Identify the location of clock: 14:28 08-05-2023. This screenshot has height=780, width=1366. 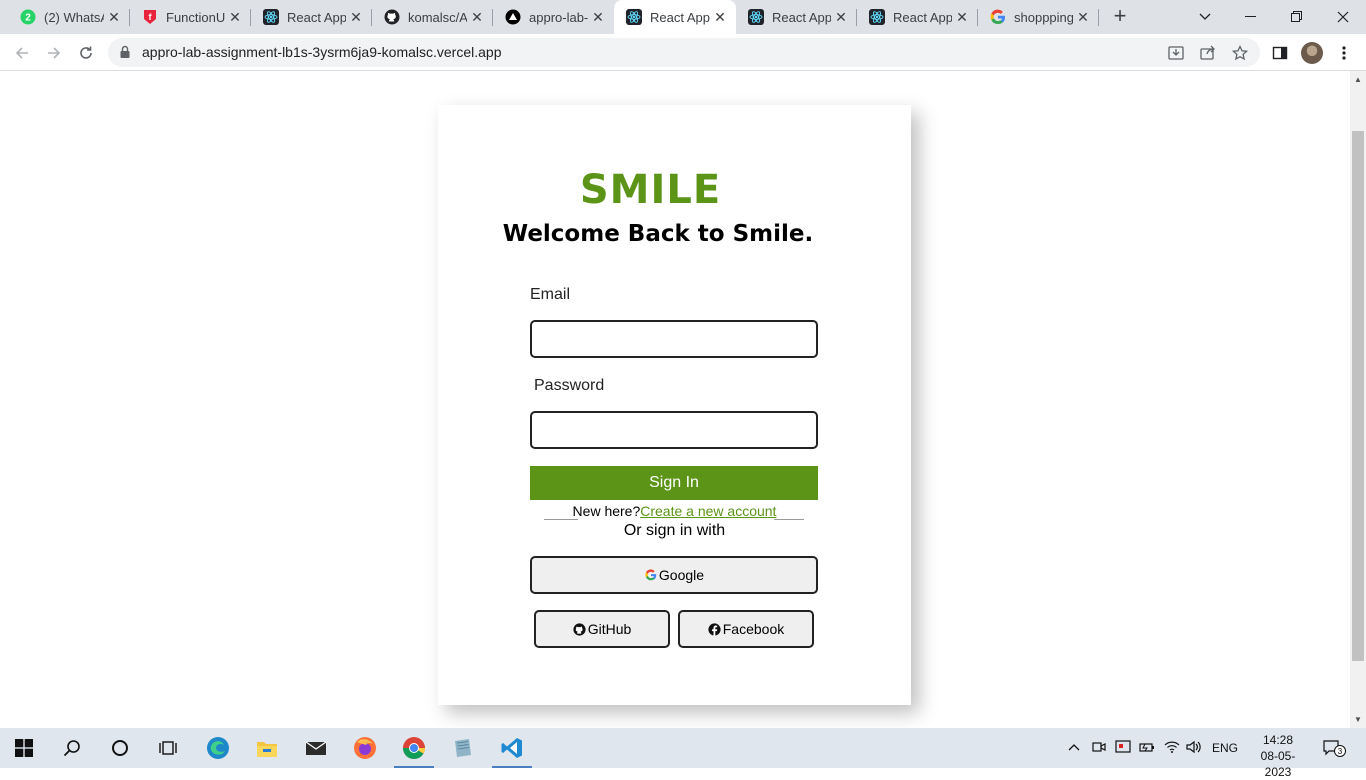
(1278, 756).